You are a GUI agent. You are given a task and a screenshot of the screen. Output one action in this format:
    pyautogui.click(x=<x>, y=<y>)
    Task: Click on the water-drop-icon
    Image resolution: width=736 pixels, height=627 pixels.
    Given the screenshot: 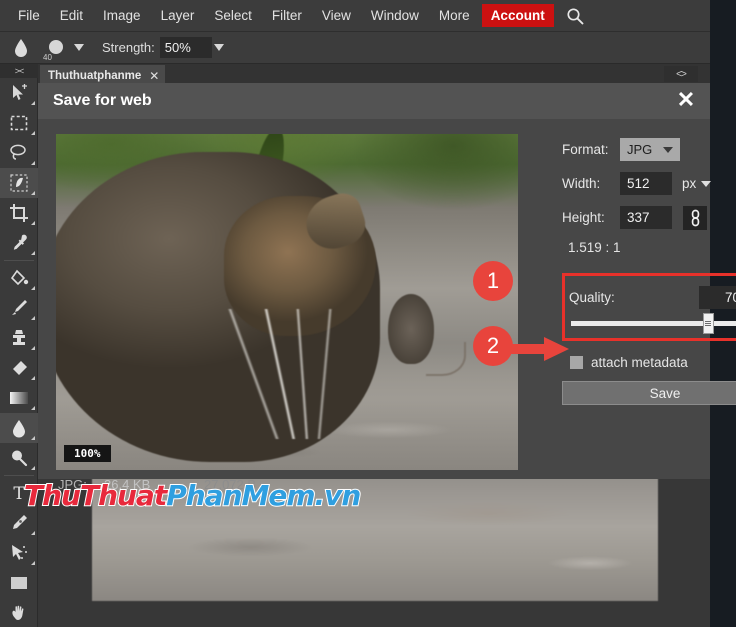 What is the action you would take?
    pyautogui.click(x=21, y=48)
    